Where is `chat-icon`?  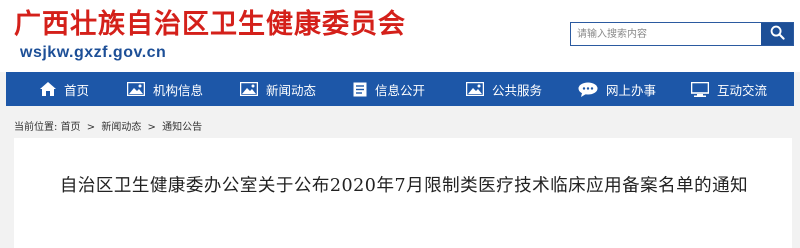
chat-icon is located at coordinates (588, 89).